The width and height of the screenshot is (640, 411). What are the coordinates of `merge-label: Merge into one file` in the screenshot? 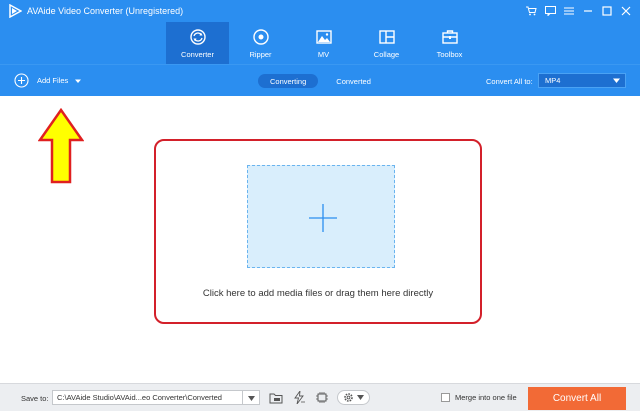 It's located at (486, 397).